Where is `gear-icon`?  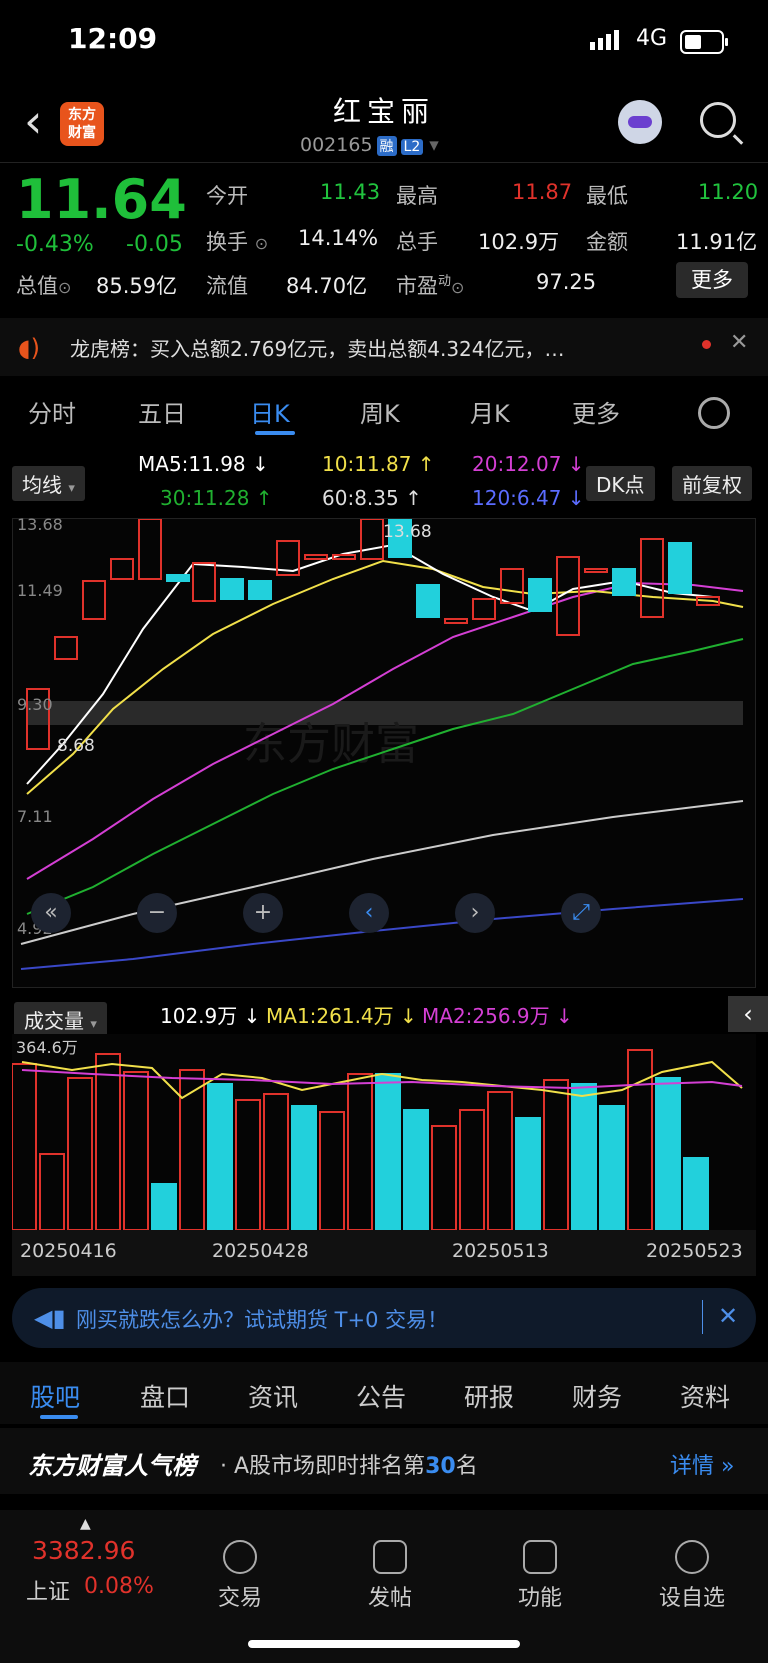
gear-icon is located at coordinates (714, 413).